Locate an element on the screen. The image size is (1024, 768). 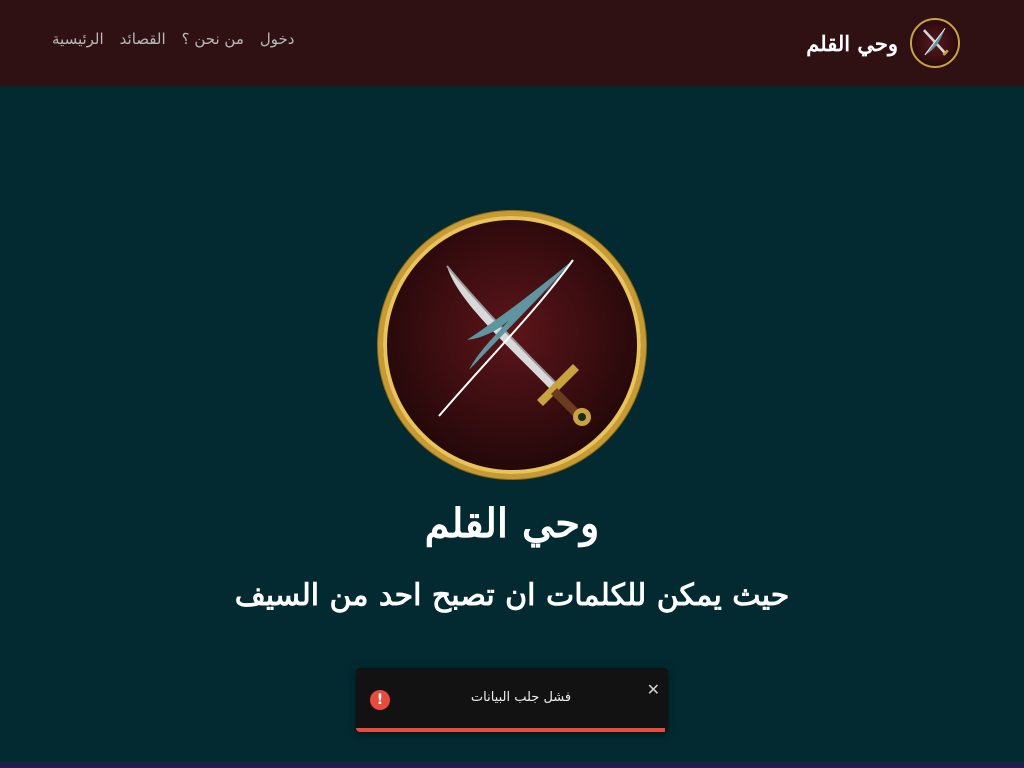
error-toast: ! فشل جلب البيانات ✕ is located at coordinates (512, 700).